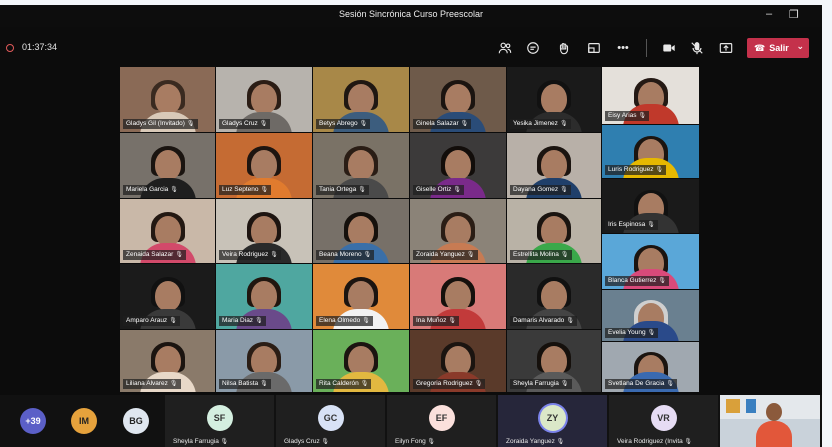  What do you see at coordinates (726, 48) in the screenshot?
I see `share-screen-icon` at bounding box center [726, 48].